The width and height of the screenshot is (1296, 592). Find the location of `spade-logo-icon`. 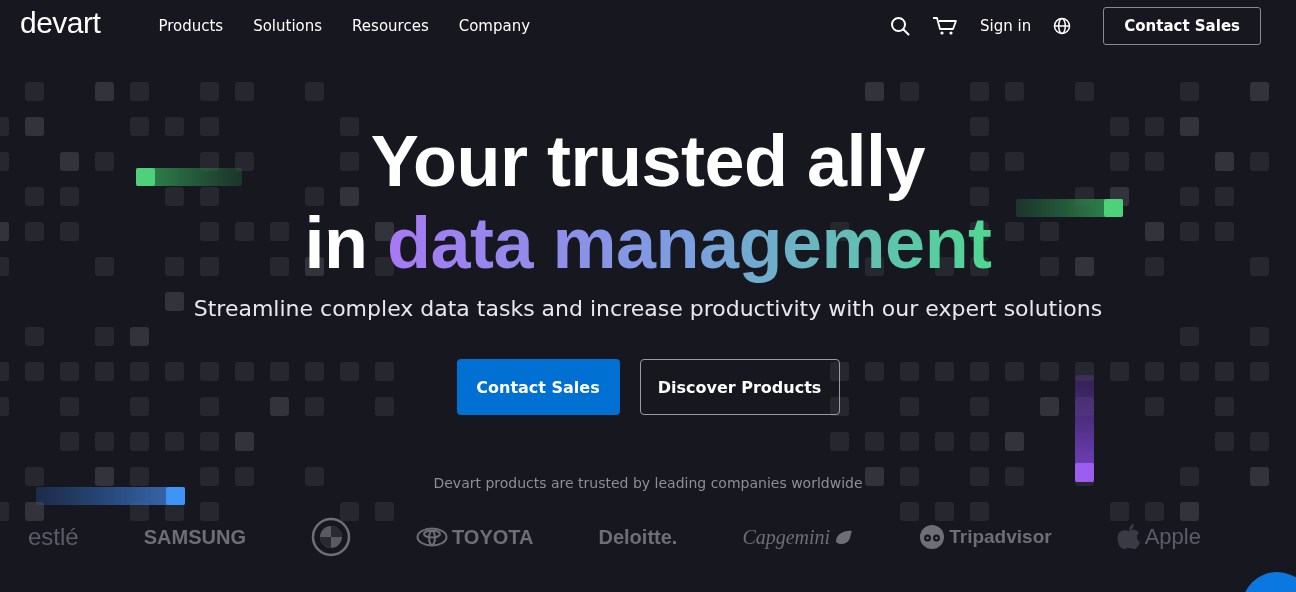

spade-logo-icon is located at coordinates (844, 537).